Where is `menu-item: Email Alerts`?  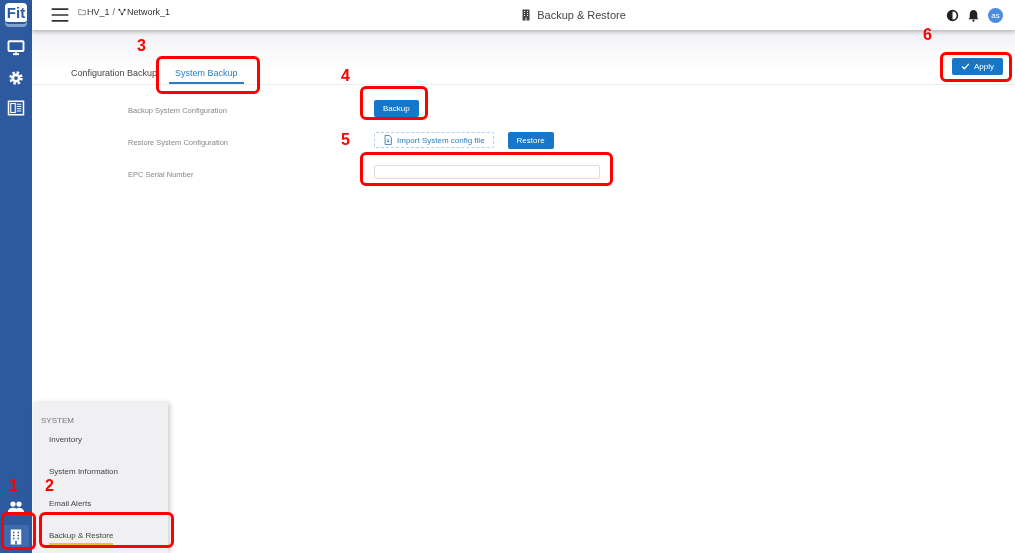
menu-item: Email Alerts is located at coordinates (70, 506).